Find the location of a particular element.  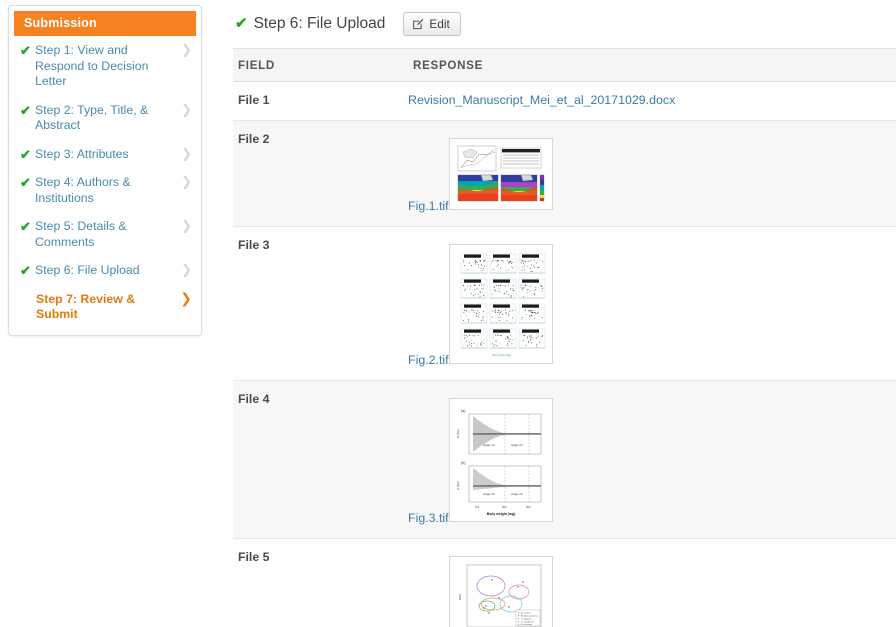

file-field-label: File 5 is located at coordinates (254, 557).